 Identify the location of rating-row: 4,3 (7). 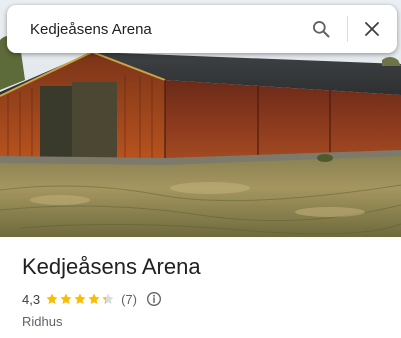
(206, 299).